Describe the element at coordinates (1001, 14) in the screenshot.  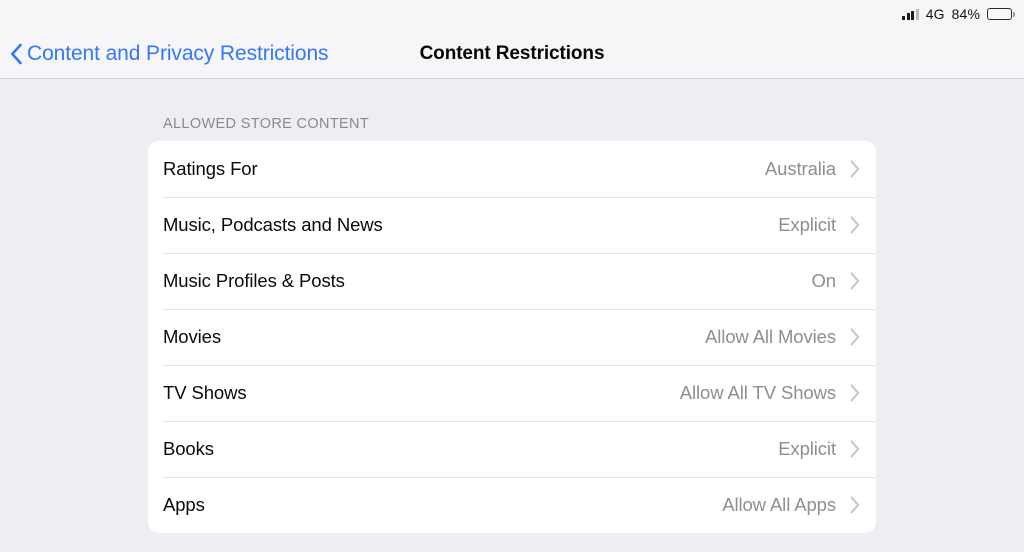
I see `battery-icon` at that location.